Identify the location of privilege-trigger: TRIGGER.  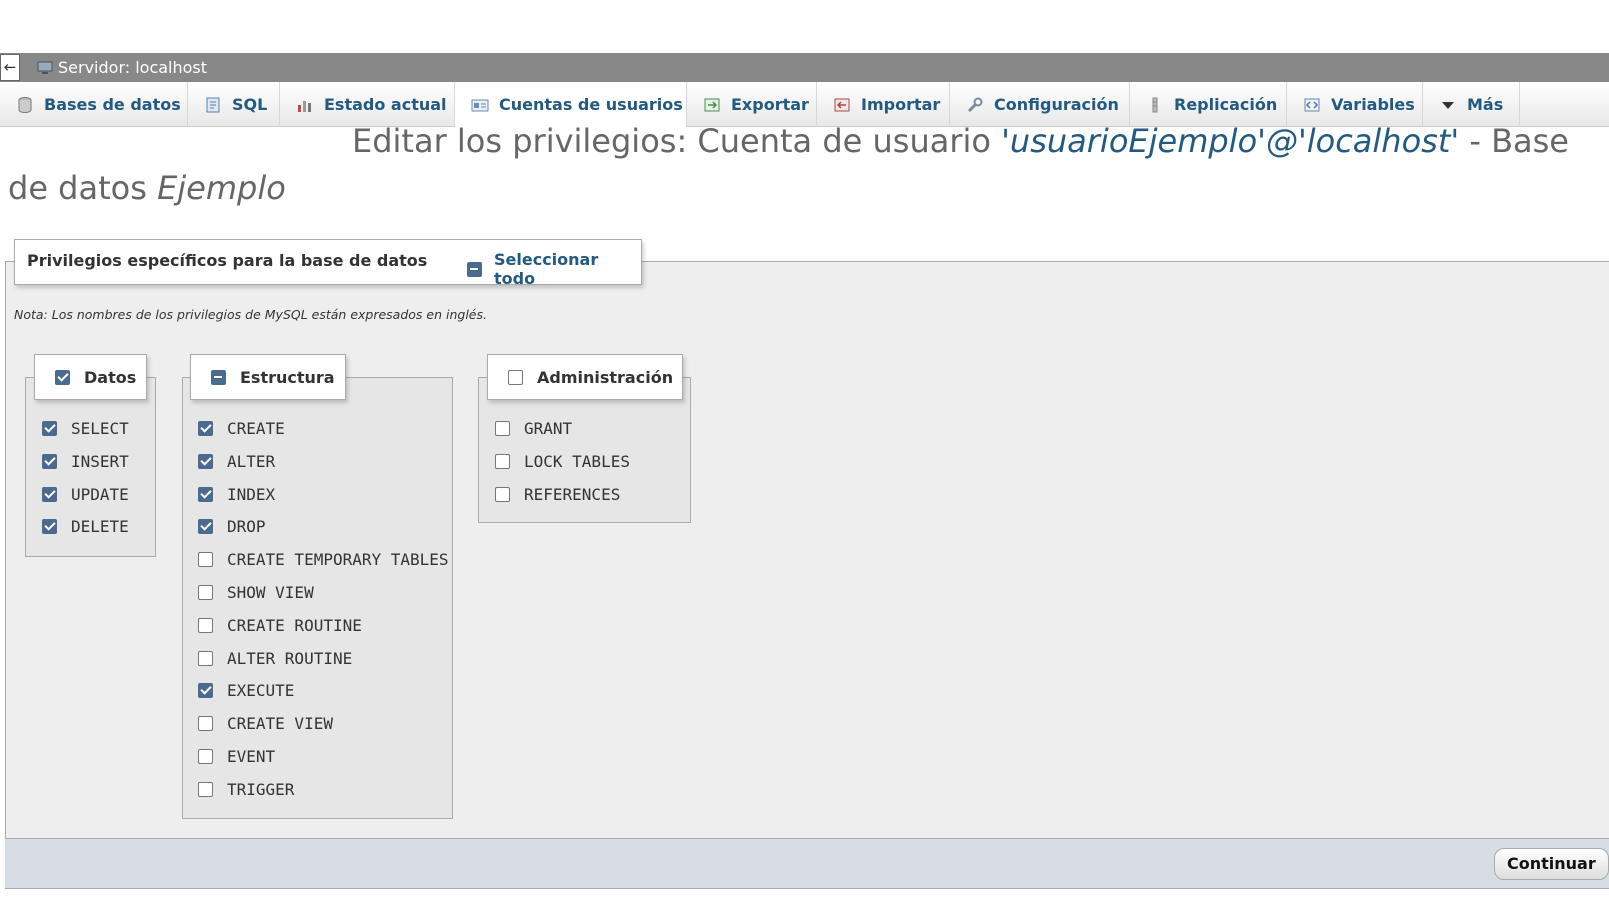
(246, 789).